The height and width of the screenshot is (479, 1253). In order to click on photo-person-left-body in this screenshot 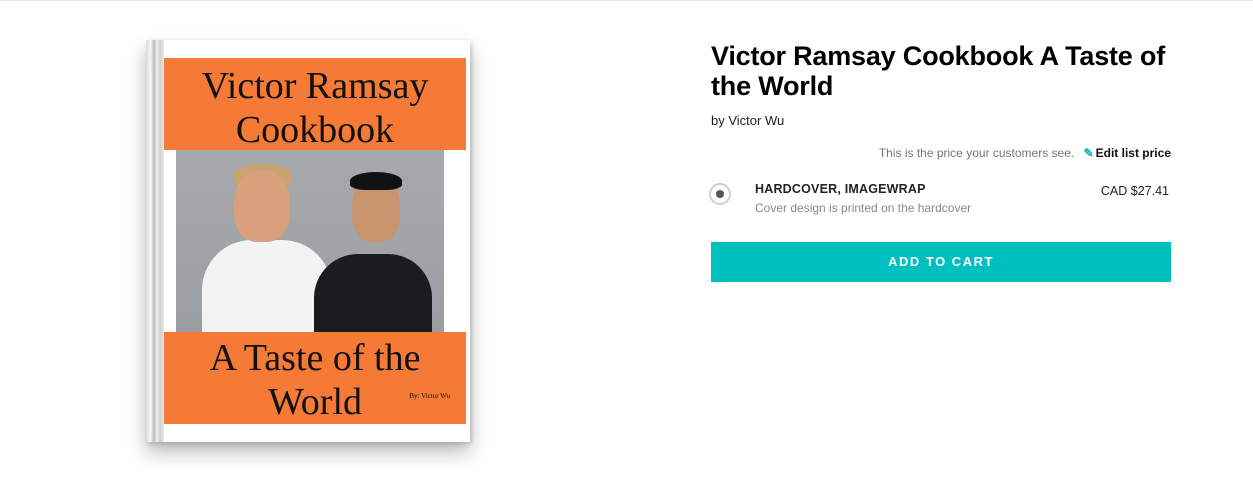, I will do `click(267, 286)`.